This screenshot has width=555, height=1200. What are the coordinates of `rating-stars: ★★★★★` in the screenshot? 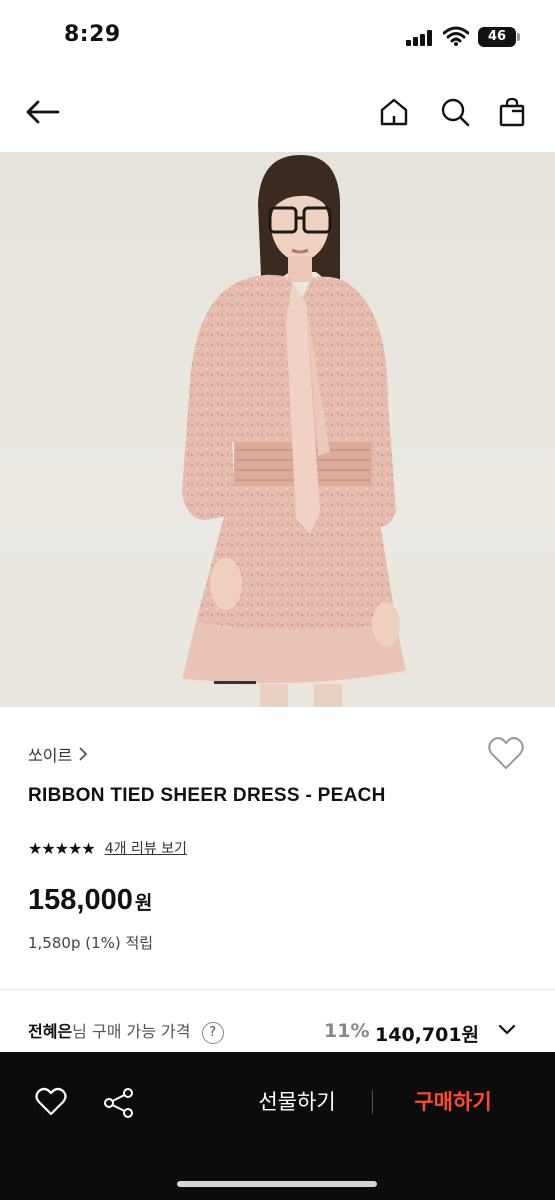 It's located at (62, 848).